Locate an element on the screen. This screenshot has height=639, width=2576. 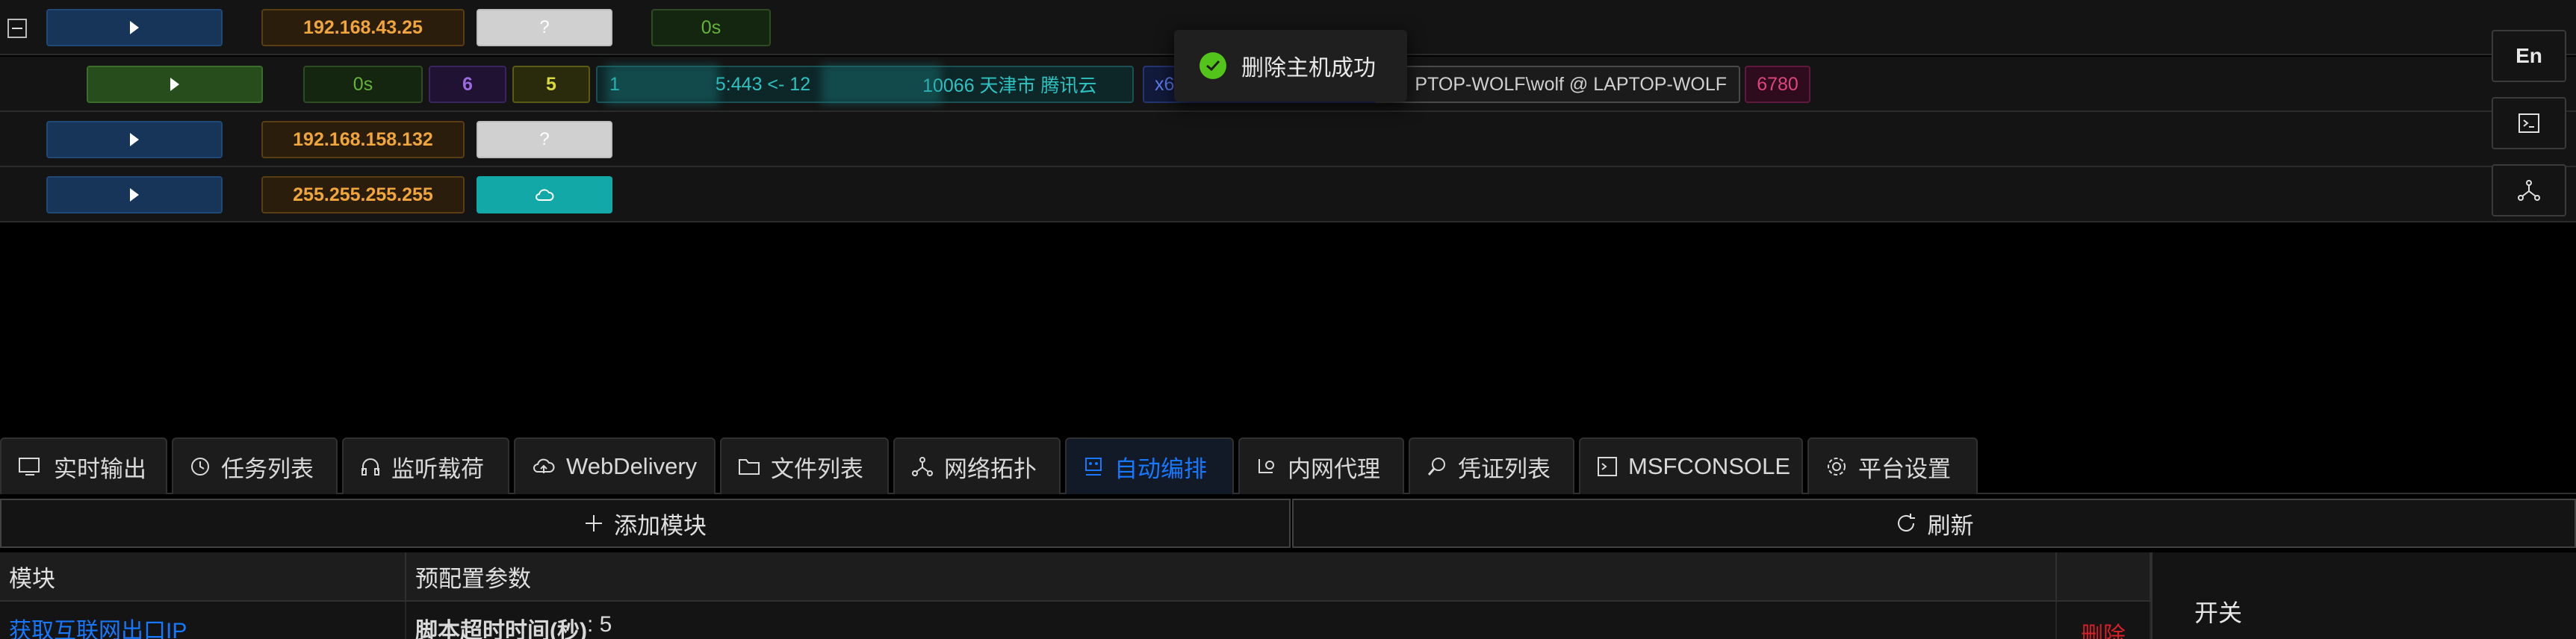
add-module-button: 添加模块 is located at coordinates (646, 523).